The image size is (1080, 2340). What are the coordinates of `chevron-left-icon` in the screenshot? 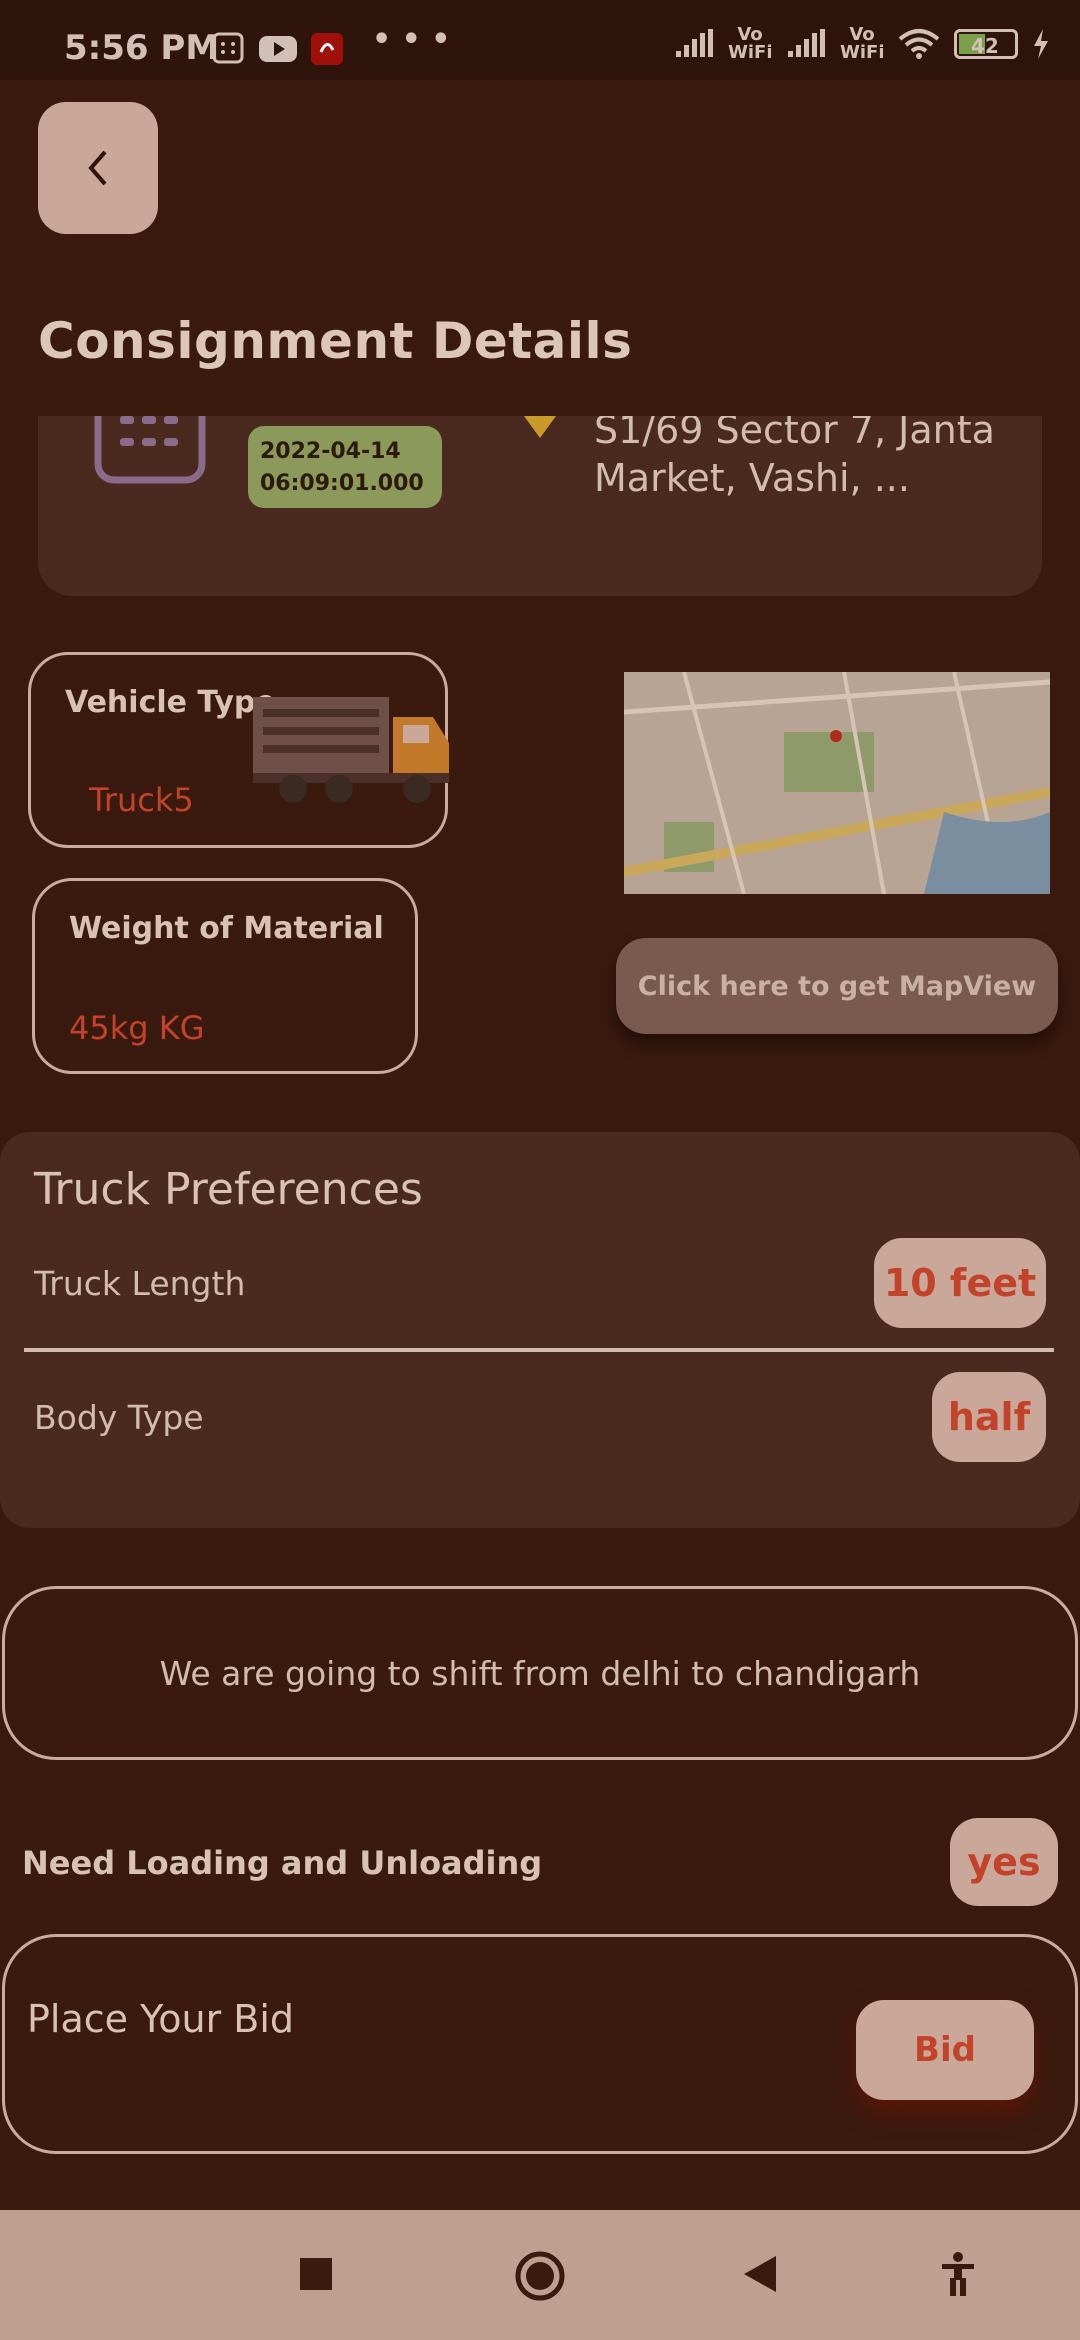 It's located at (97, 168).